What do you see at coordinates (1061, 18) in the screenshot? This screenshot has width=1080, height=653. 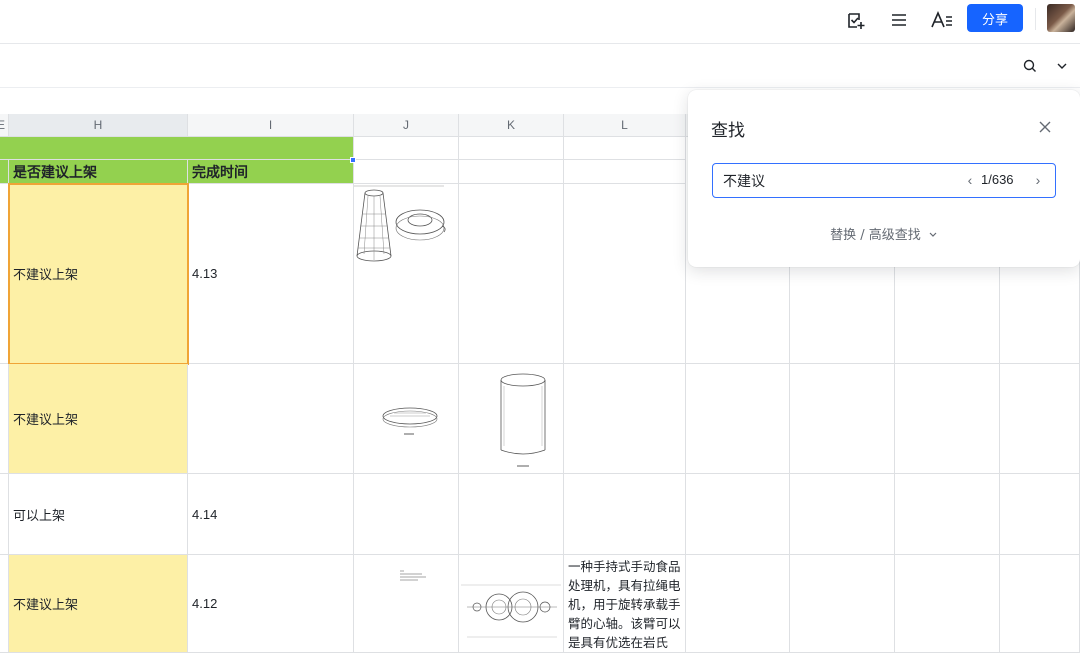 I see `avatar` at bounding box center [1061, 18].